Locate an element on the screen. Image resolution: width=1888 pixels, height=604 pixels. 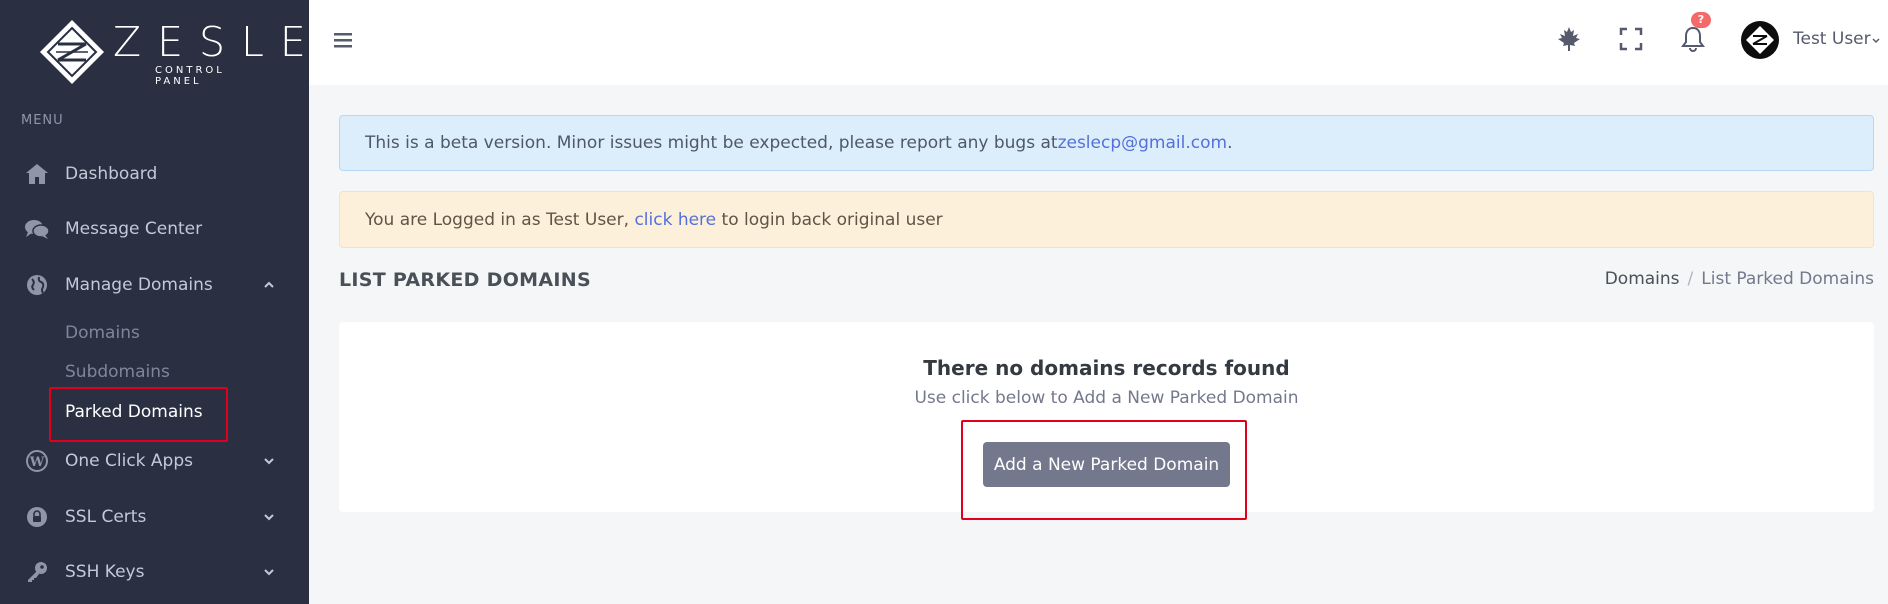
avatar is located at coordinates (1760, 40).